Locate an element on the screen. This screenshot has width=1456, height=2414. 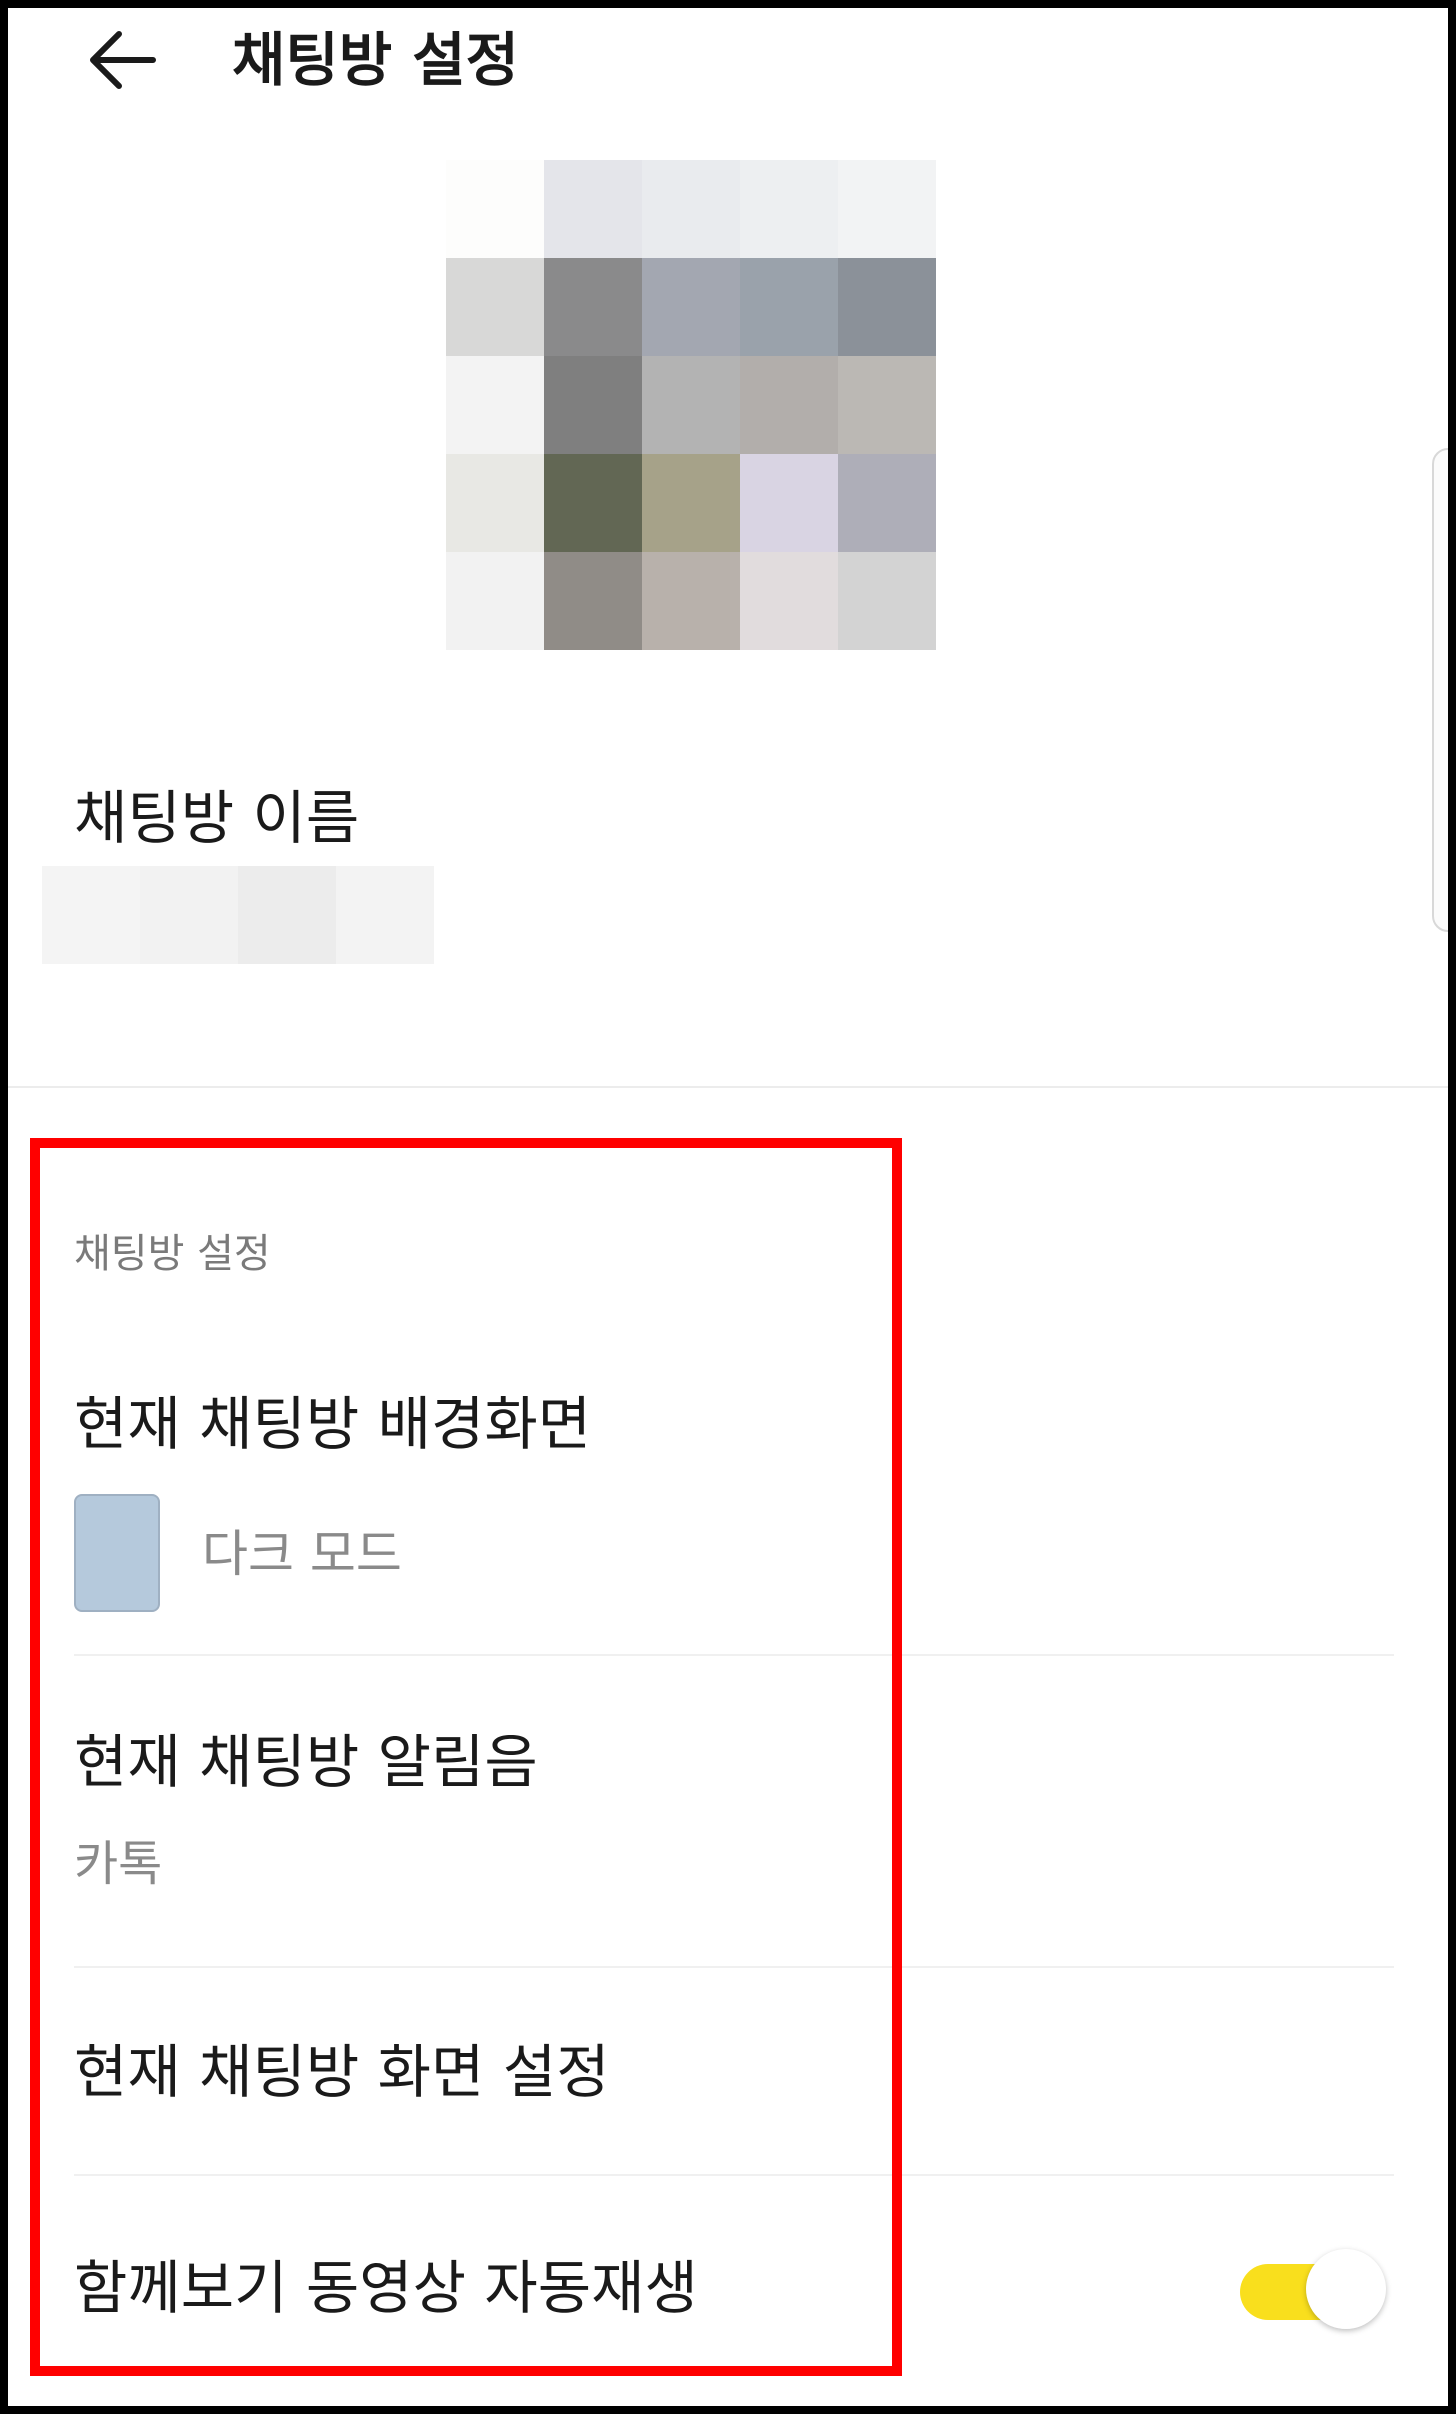
autoplay-setting-title: 함께보기 동영상 자동재생 is located at coordinates (386, 2288).